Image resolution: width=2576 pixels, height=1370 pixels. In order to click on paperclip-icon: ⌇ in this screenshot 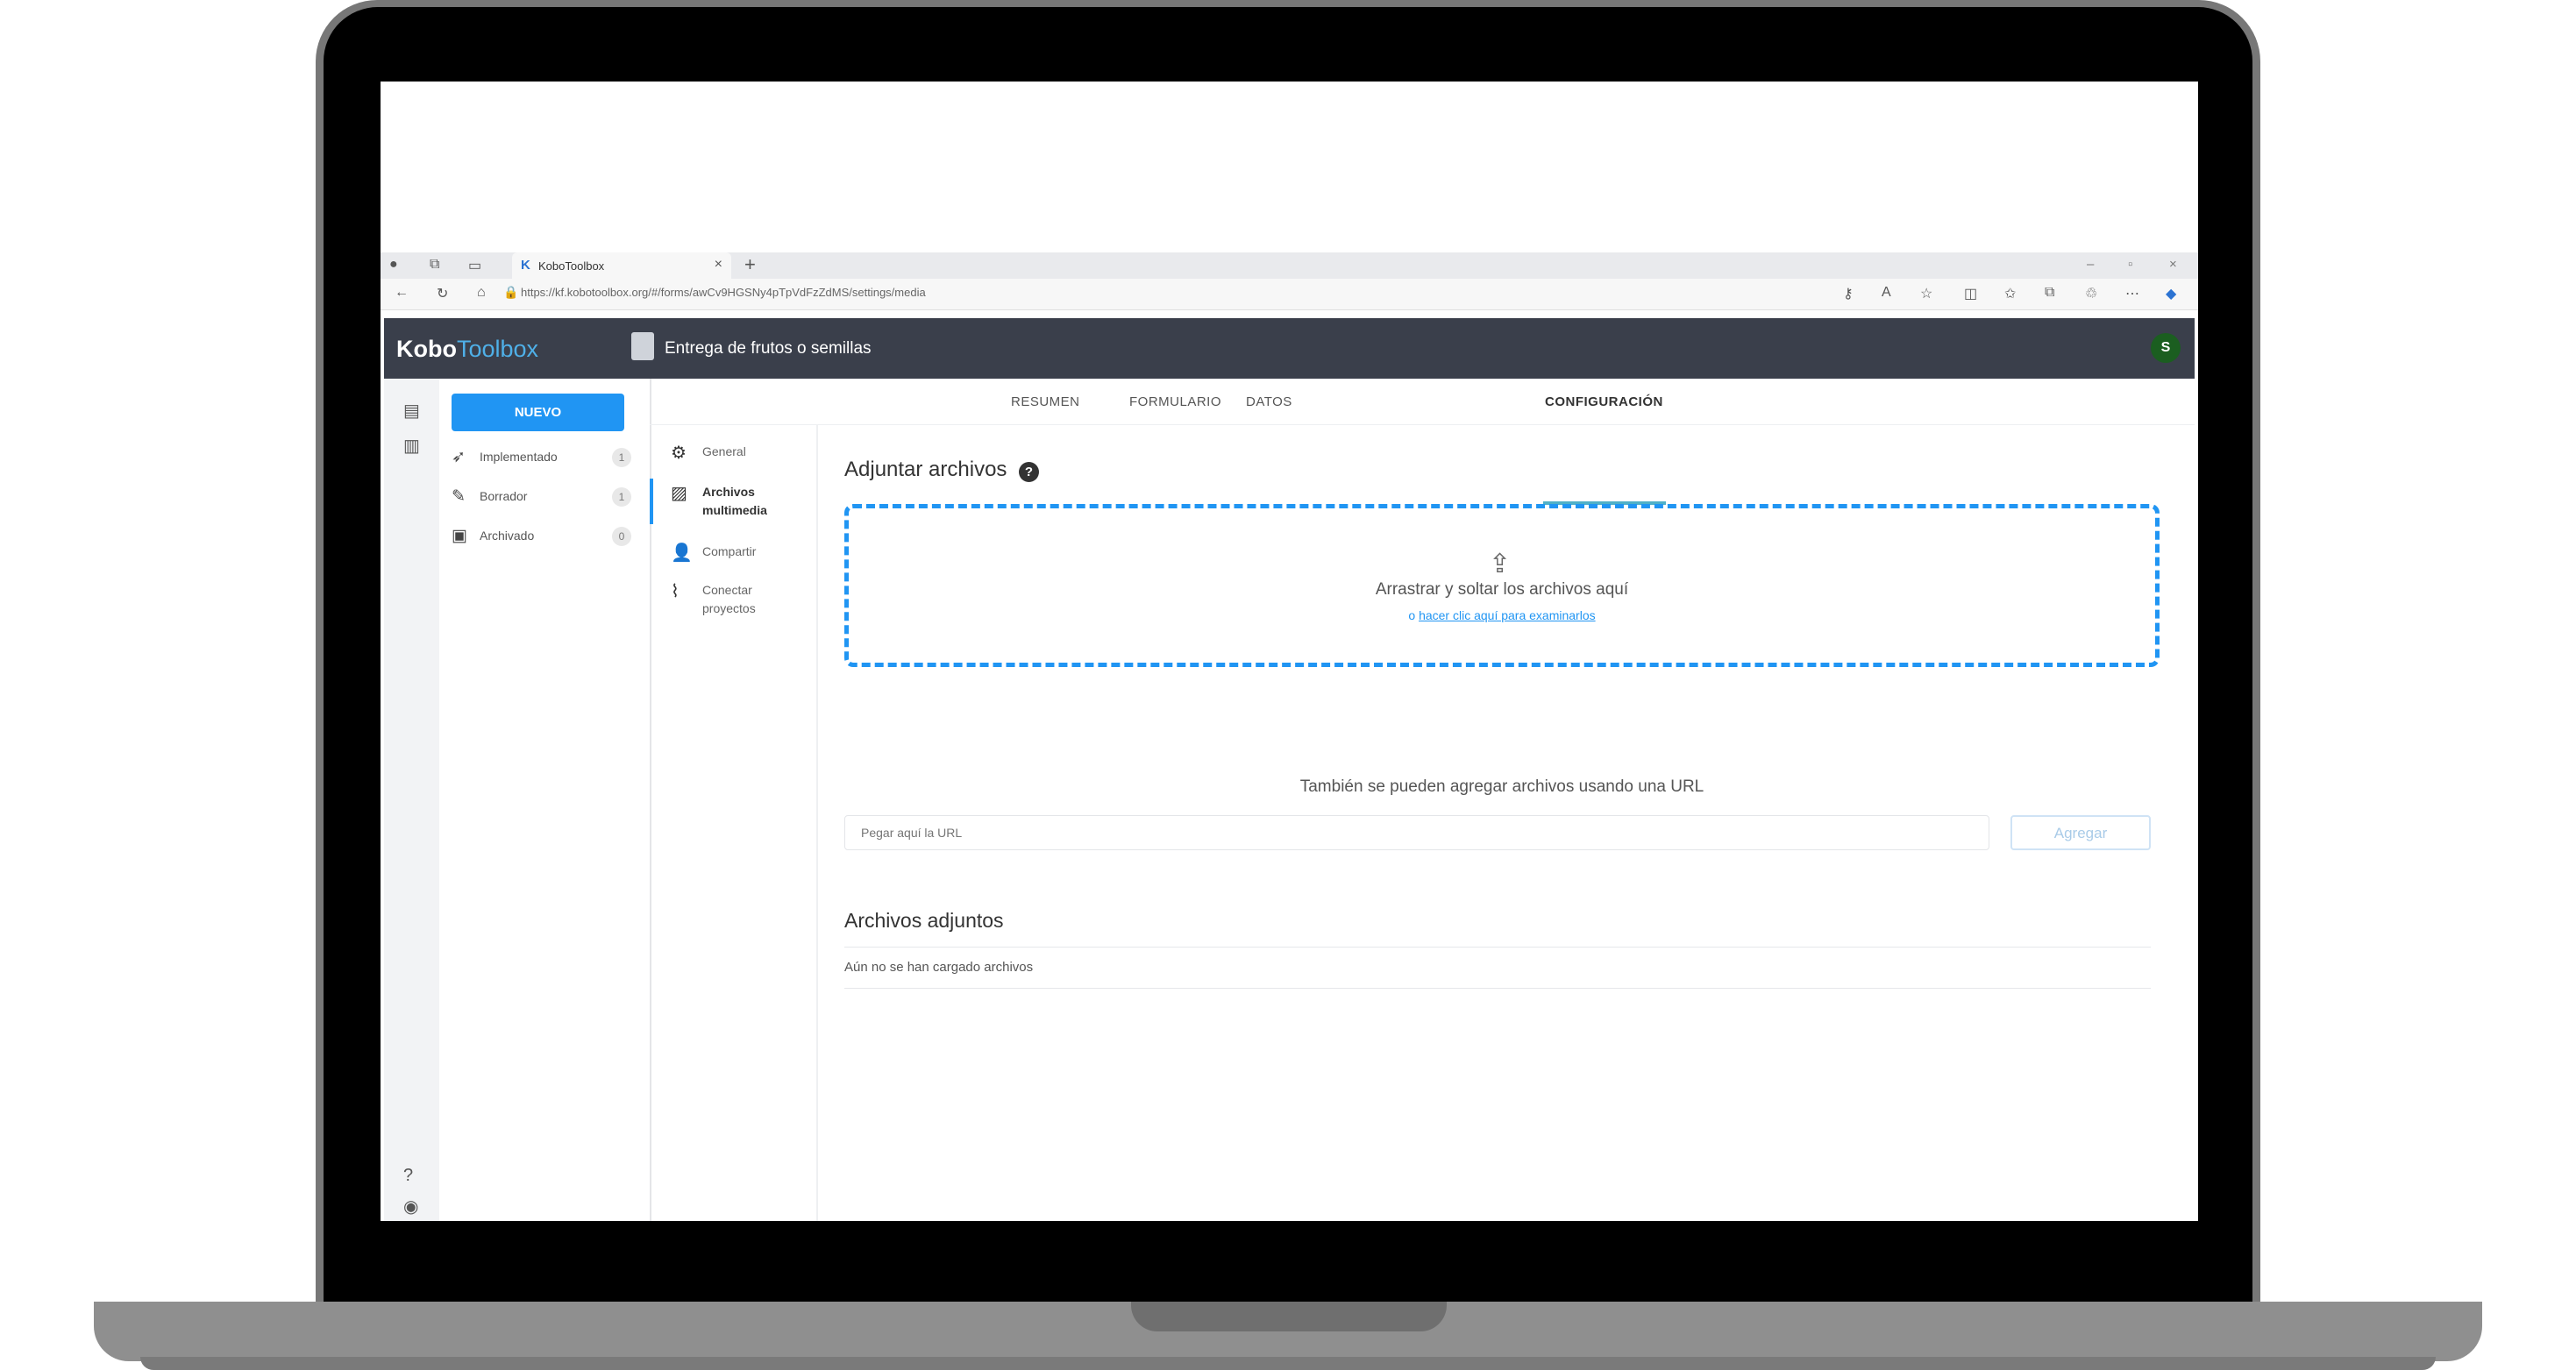, I will do `click(675, 591)`.